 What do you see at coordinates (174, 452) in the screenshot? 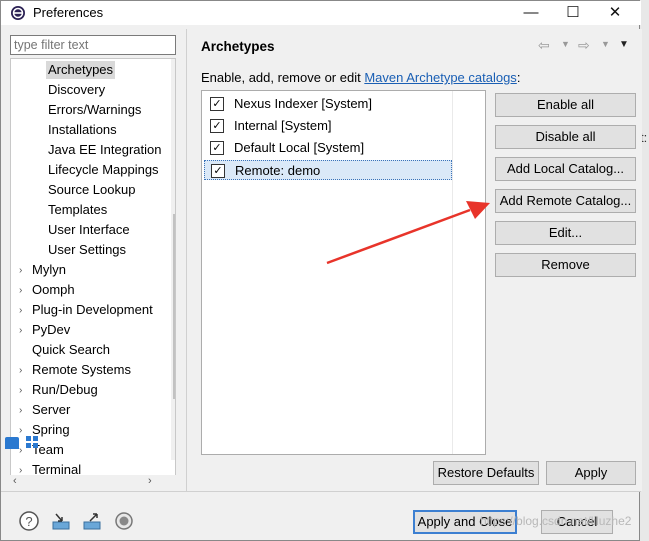
I see `scroll-down-icon: ▼` at bounding box center [174, 452].